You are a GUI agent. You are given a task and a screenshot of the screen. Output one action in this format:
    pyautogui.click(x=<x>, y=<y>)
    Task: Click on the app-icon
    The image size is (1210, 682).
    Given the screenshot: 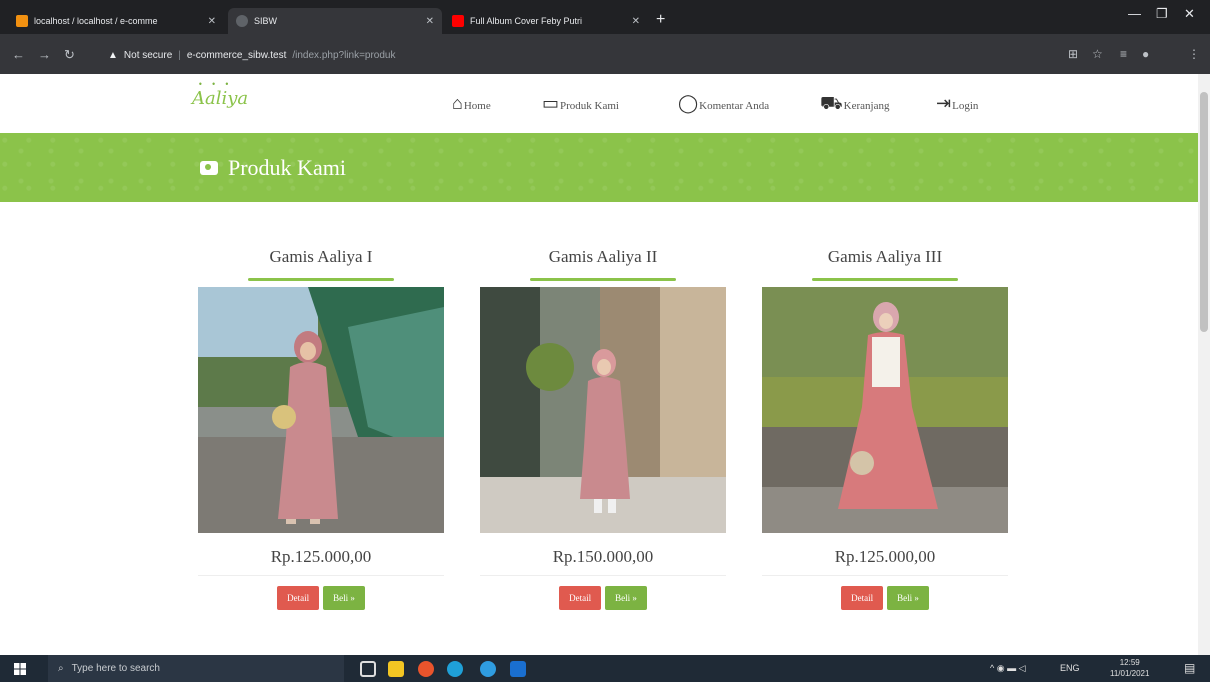 What is the action you would take?
    pyautogui.click(x=488, y=669)
    